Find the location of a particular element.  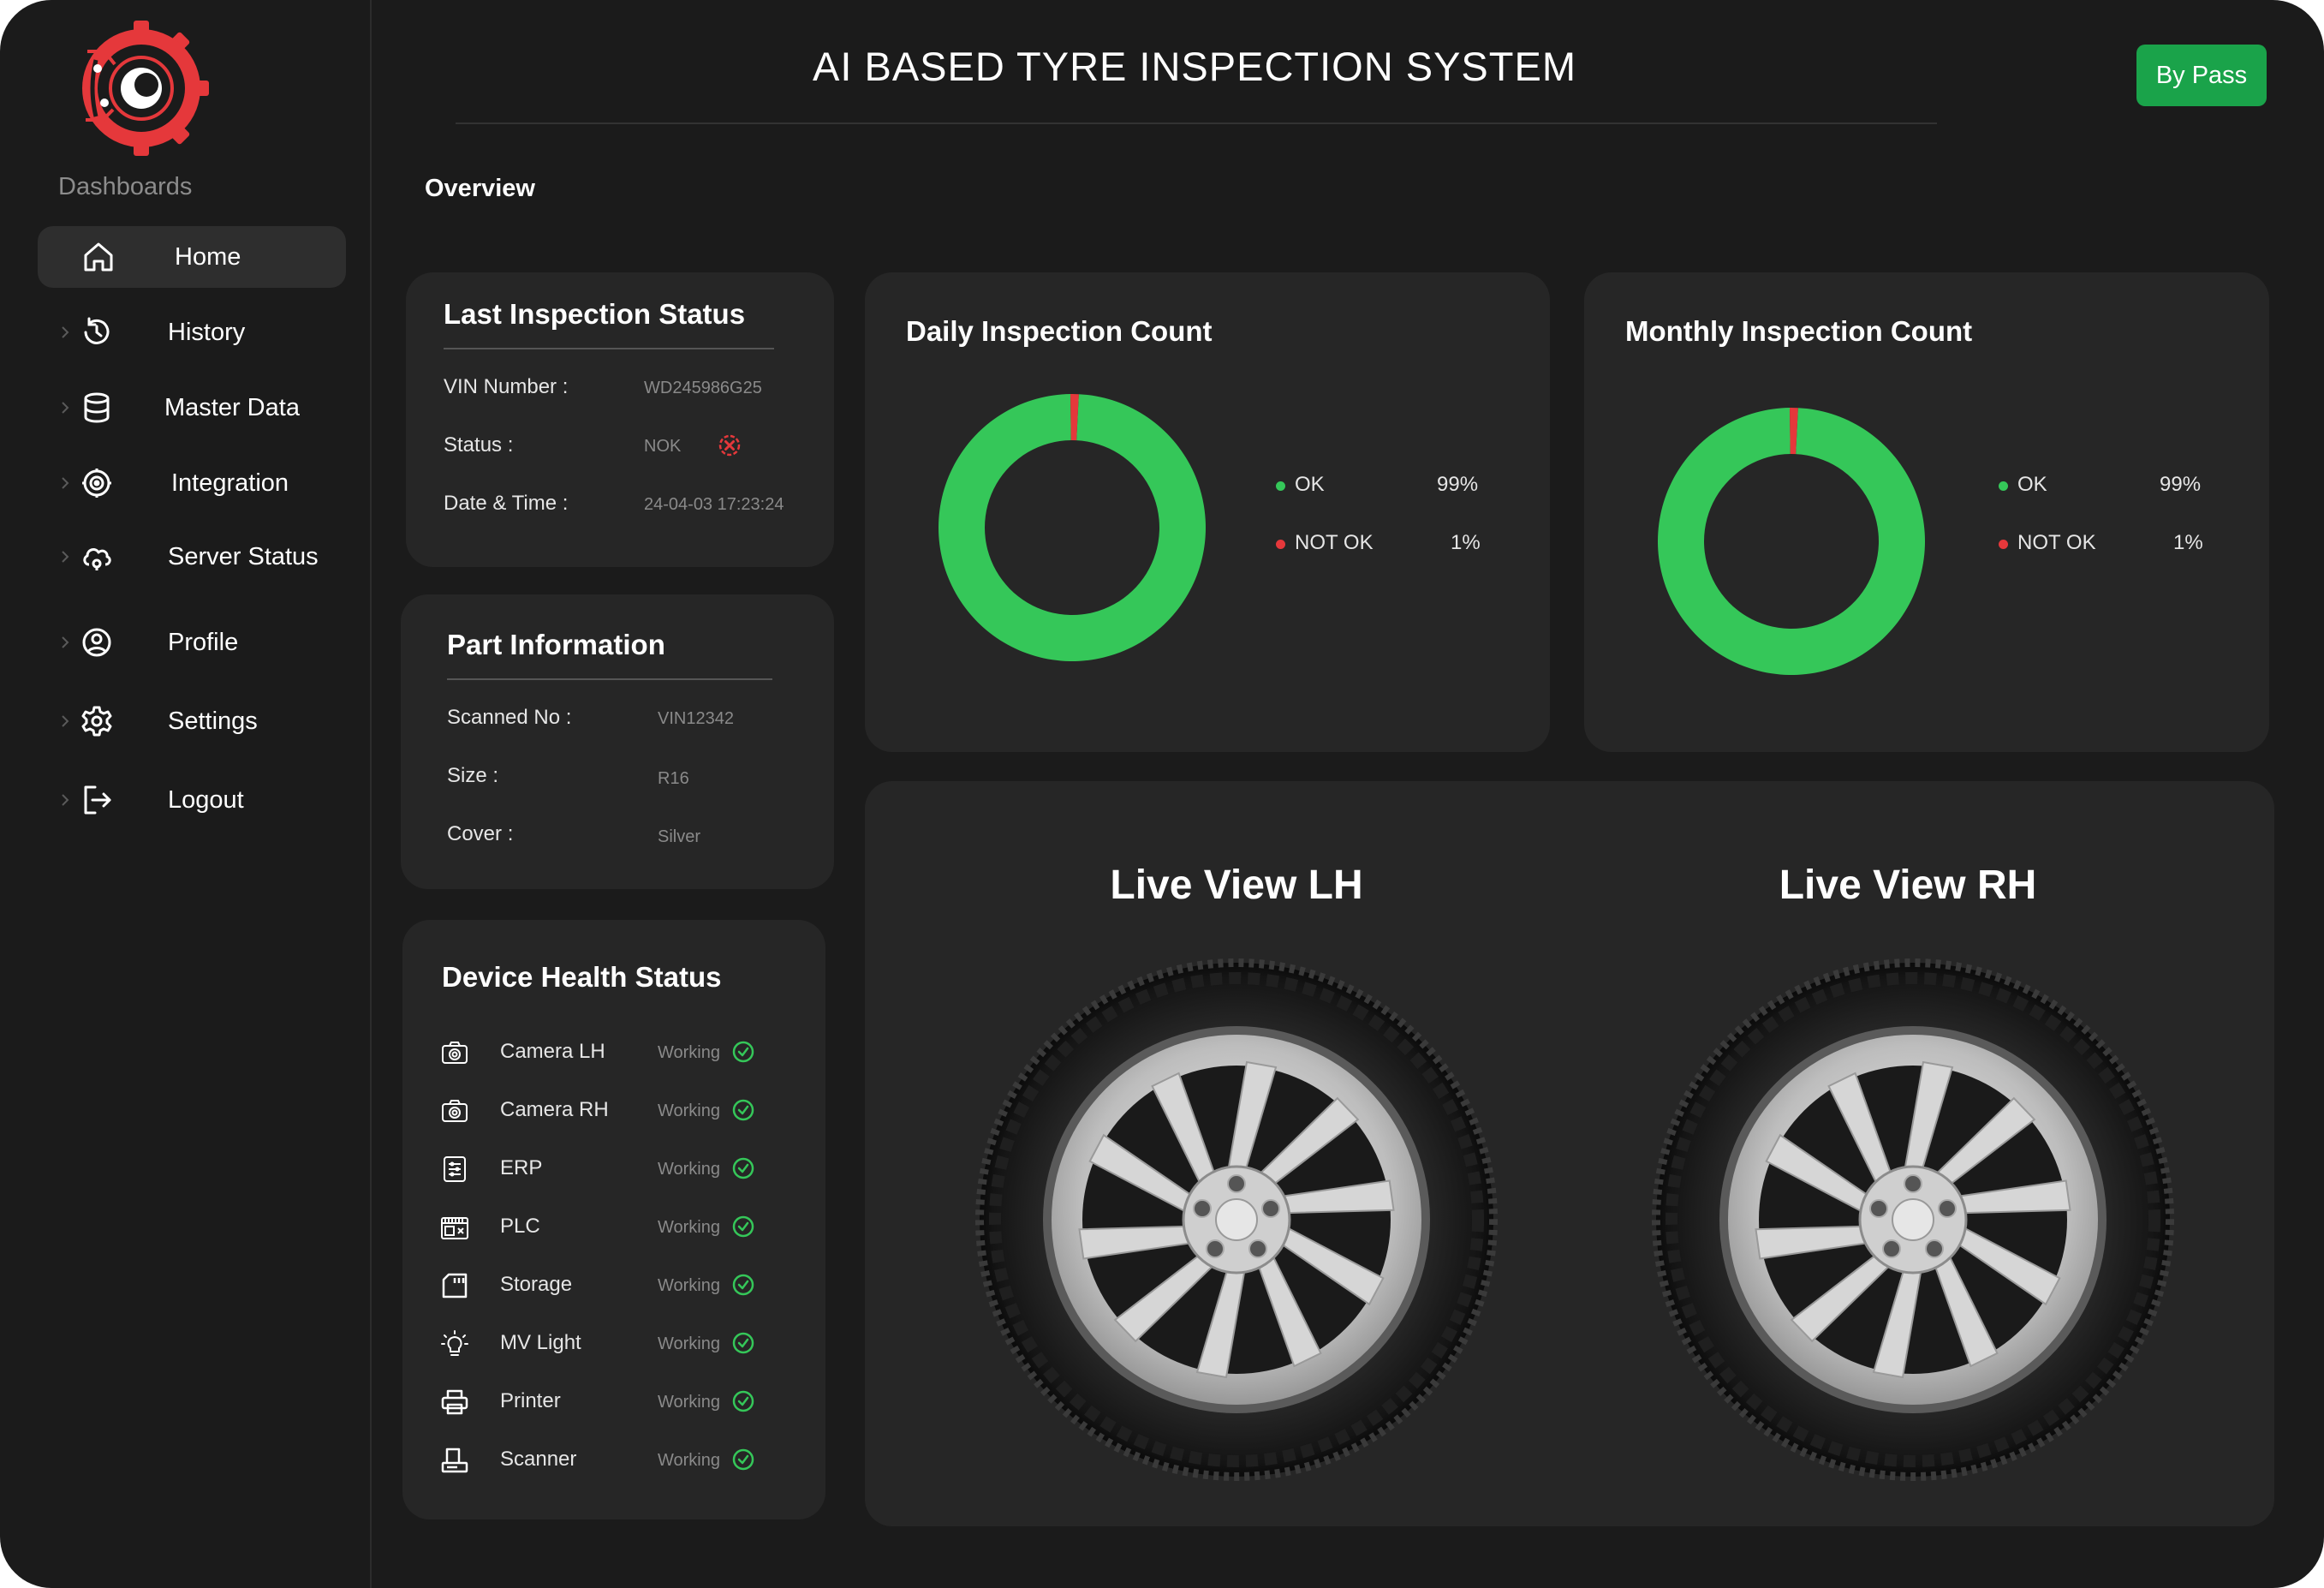

daily-donut-chart is located at coordinates (1072, 527).